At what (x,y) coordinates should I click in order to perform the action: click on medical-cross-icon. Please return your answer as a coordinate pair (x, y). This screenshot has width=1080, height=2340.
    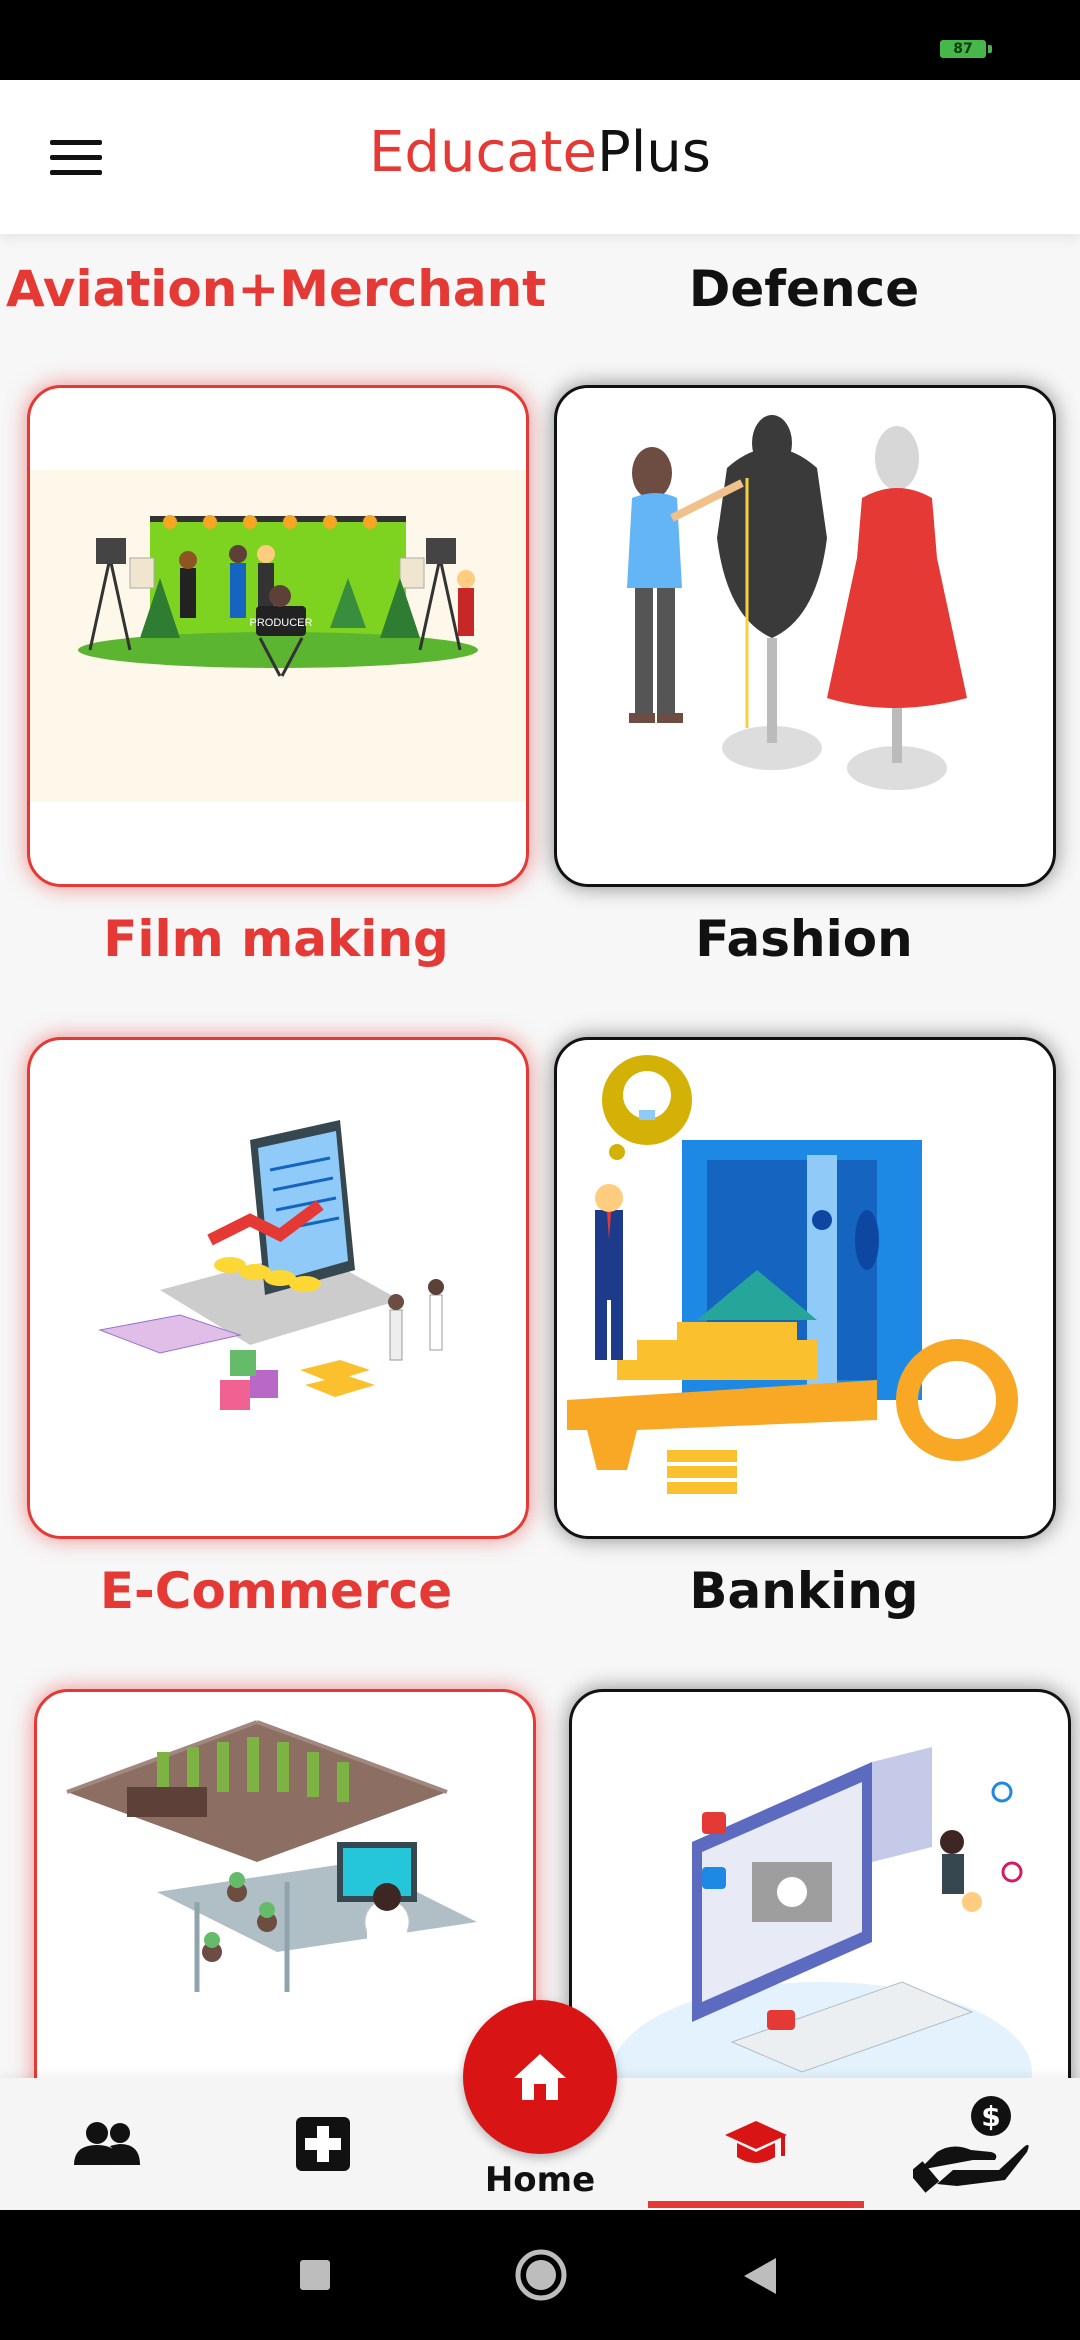
    Looking at the image, I should click on (323, 2144).